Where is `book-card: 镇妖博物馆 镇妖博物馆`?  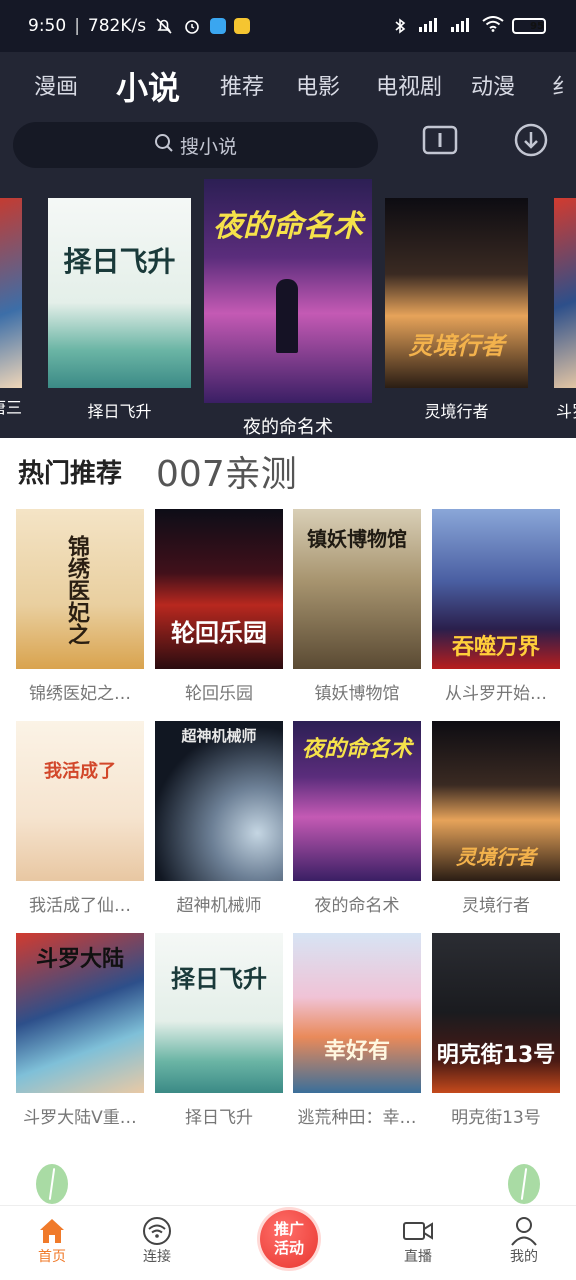 book-card: 镇妖博物馆 镇妖博物馆 is located at coordinates (357, 606).